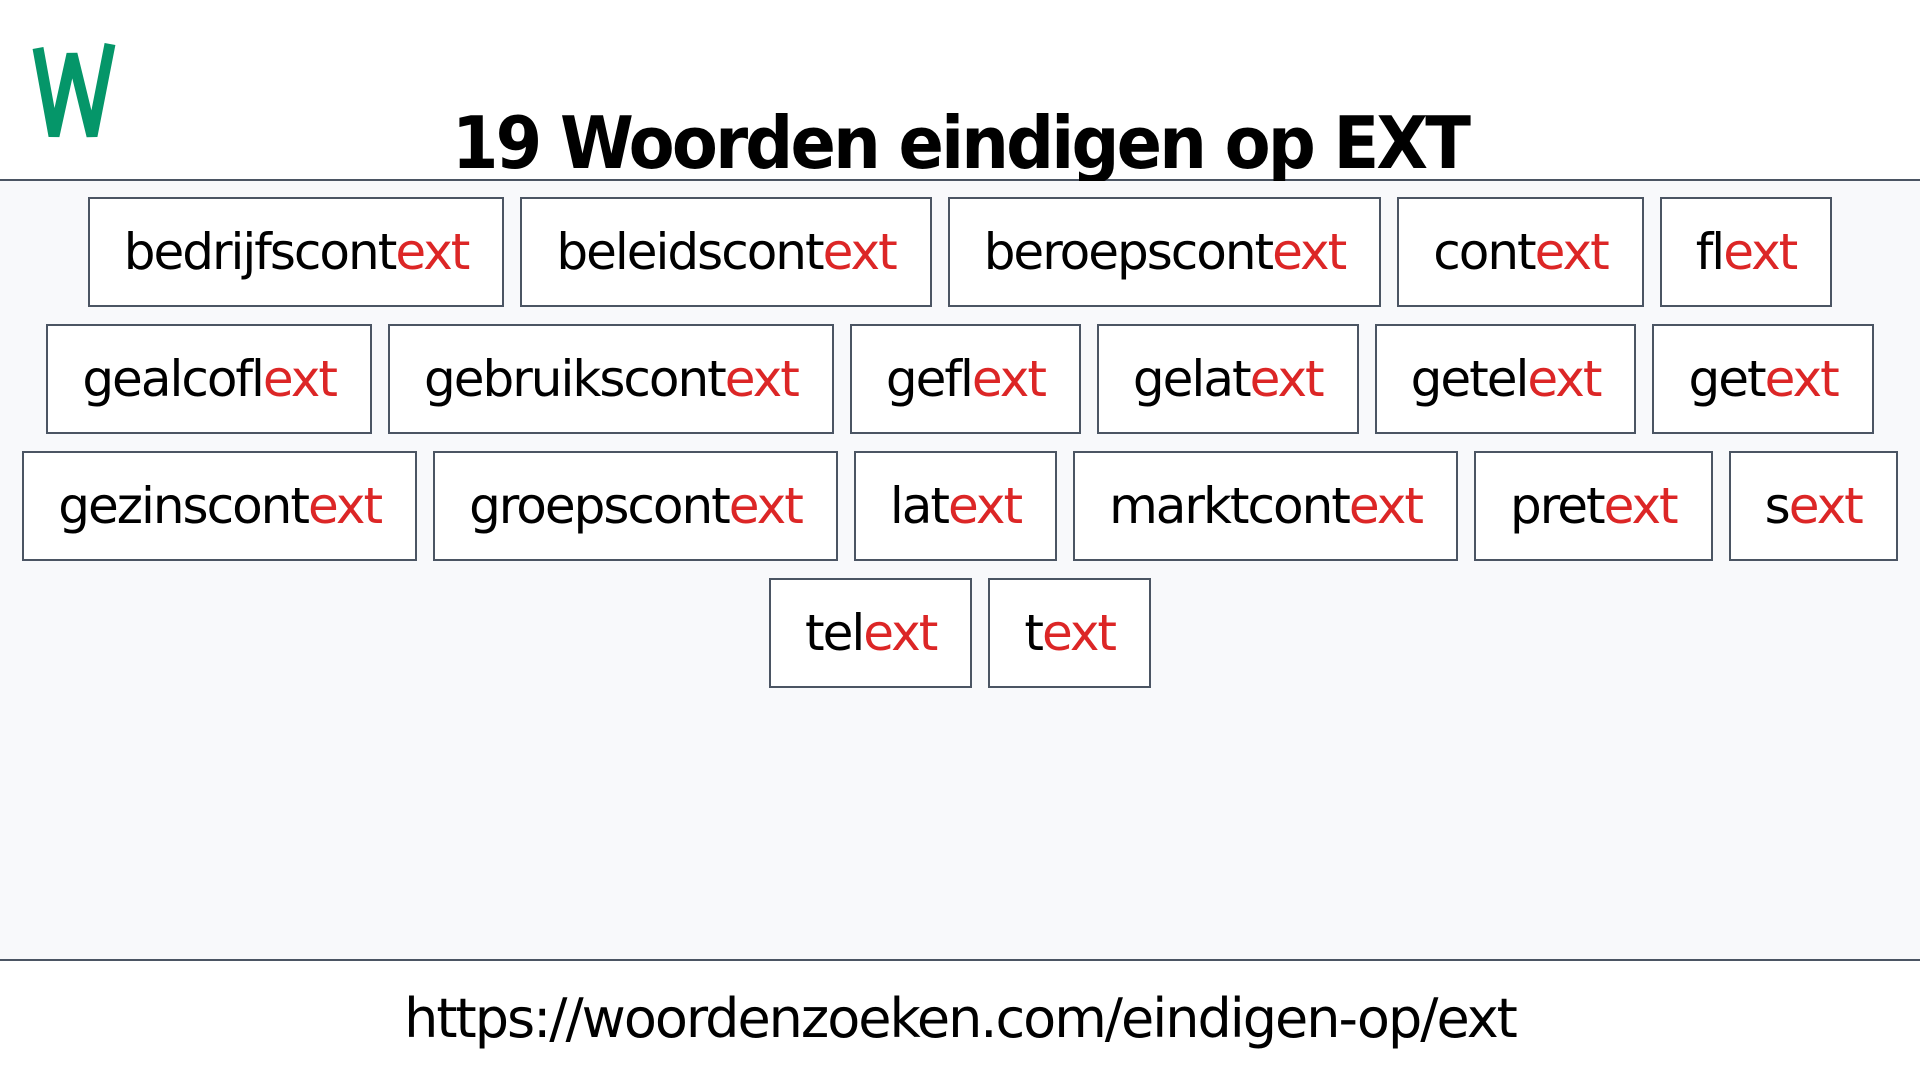  I want to click on word-card: get ext, so click(1763, 379).